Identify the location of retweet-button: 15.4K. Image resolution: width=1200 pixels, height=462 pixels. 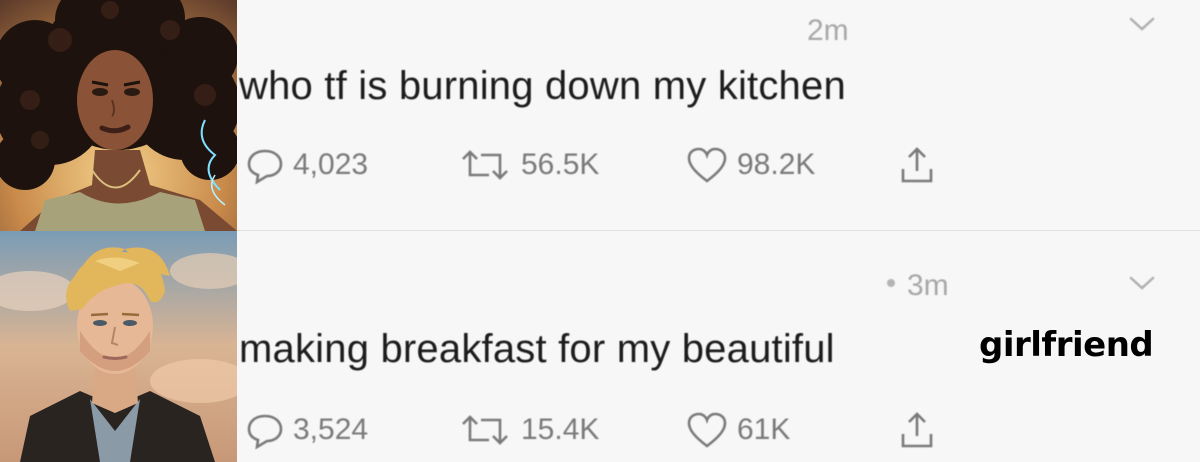
(528, 430).